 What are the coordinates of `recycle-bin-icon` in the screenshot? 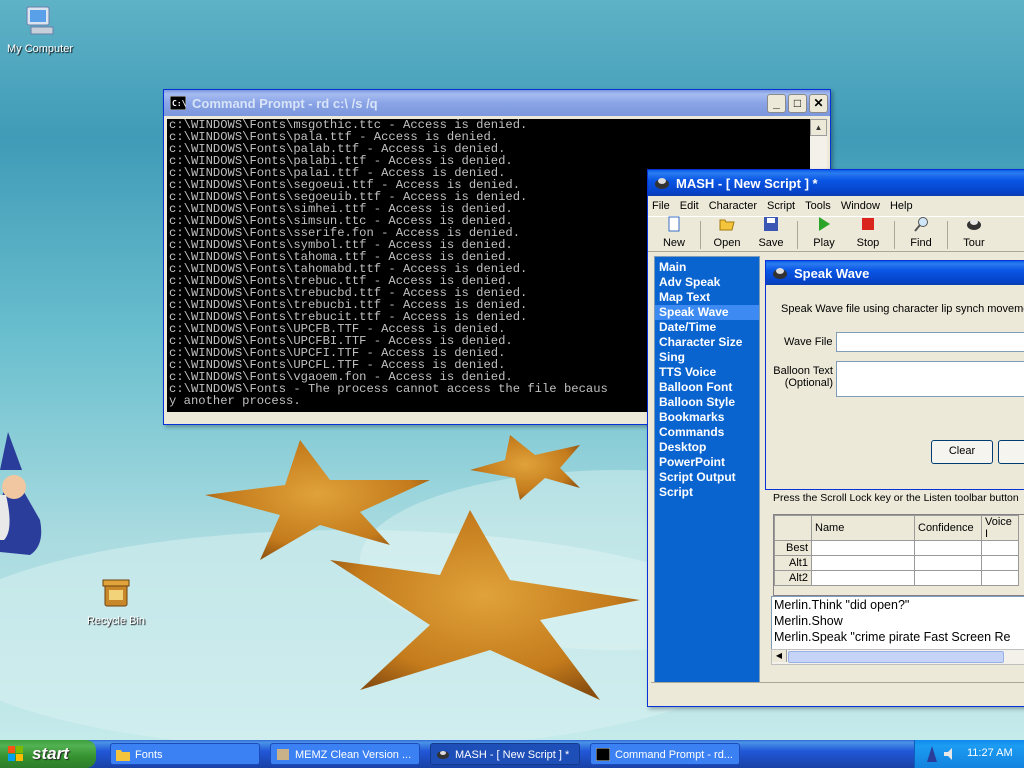 It's located at (116, 593).